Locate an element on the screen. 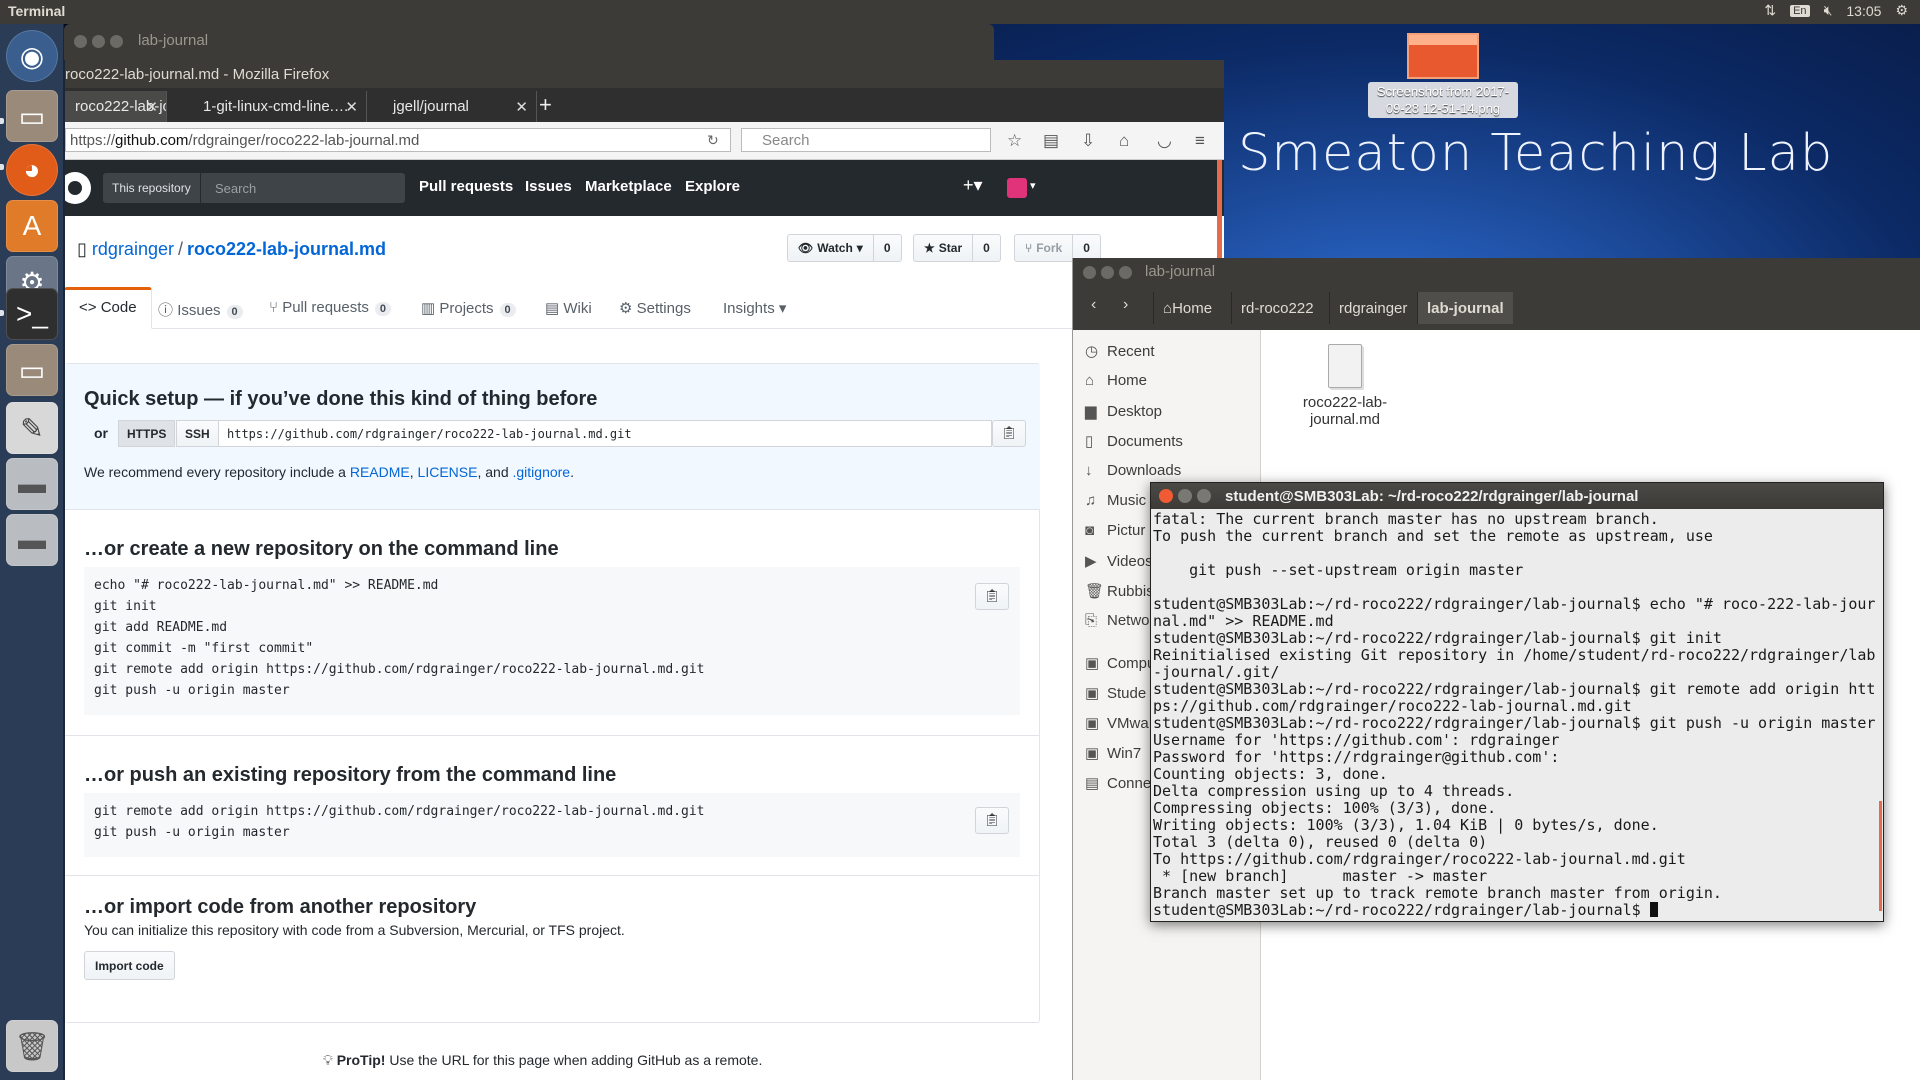 The height and width of the screenshot is (1080, 1920). tab-settings: ⚙ Settings is located at coordinates (655, 308).